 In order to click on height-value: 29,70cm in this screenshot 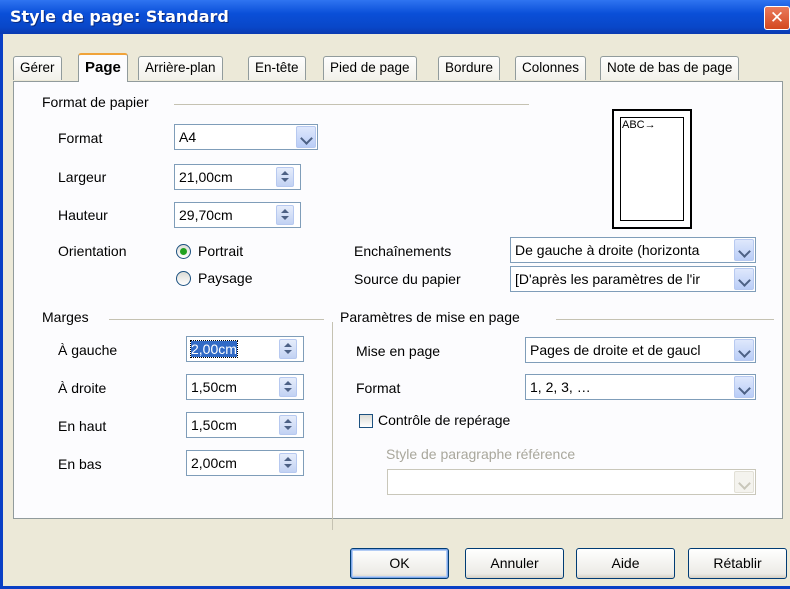, I will do `click(206, 215)`.